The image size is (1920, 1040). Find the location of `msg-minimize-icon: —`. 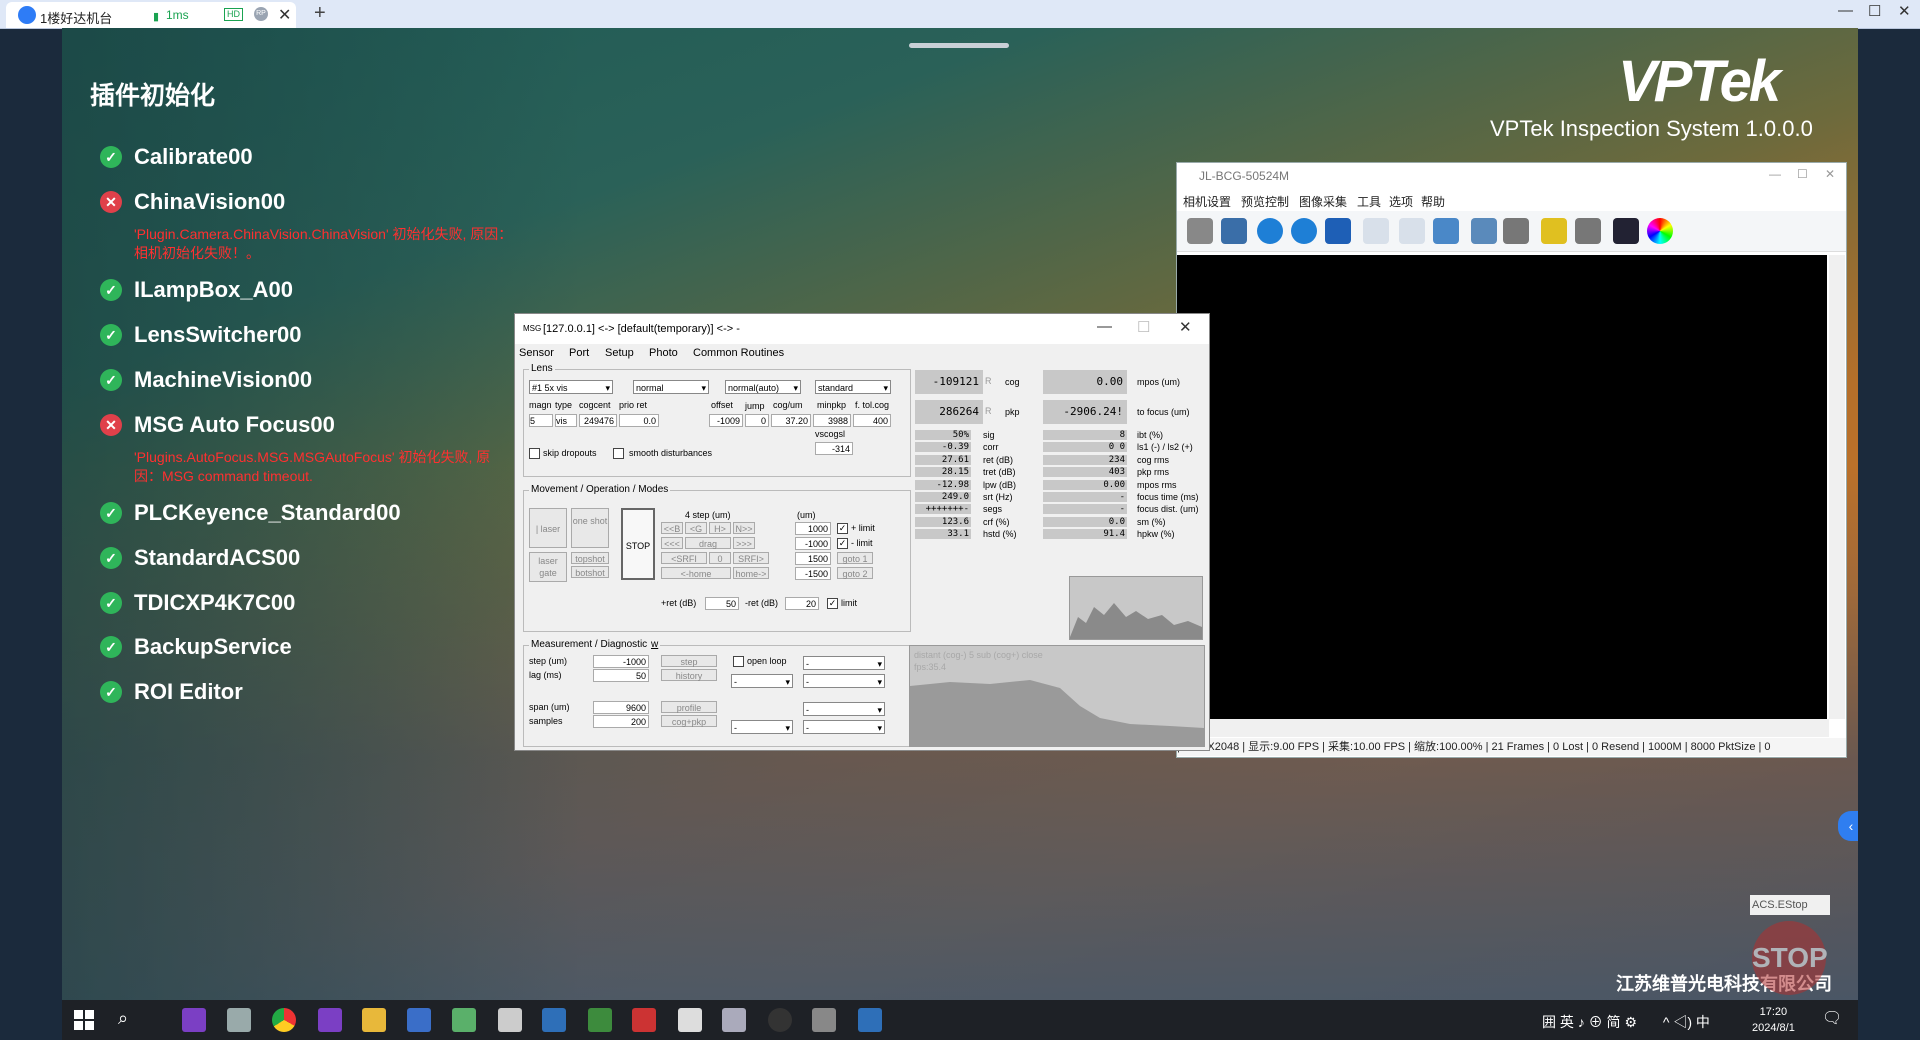

msg-minimize-icon: — is located at coordinates (1104, 326).